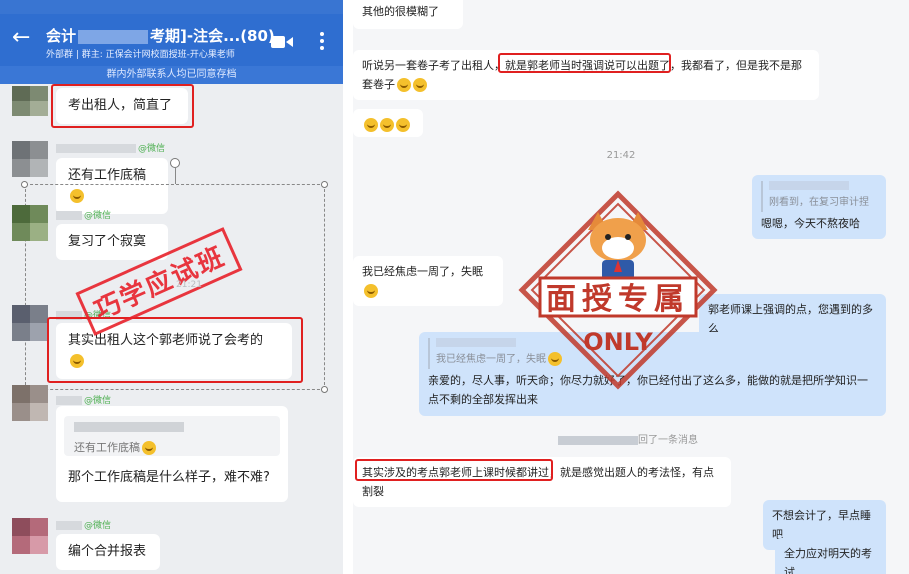  What do you see at coordinates (433, 65) in the screenshot?
I see `message-text-pre: 听说另一套卷子考了出租人，` at bounding box center [433, 65].